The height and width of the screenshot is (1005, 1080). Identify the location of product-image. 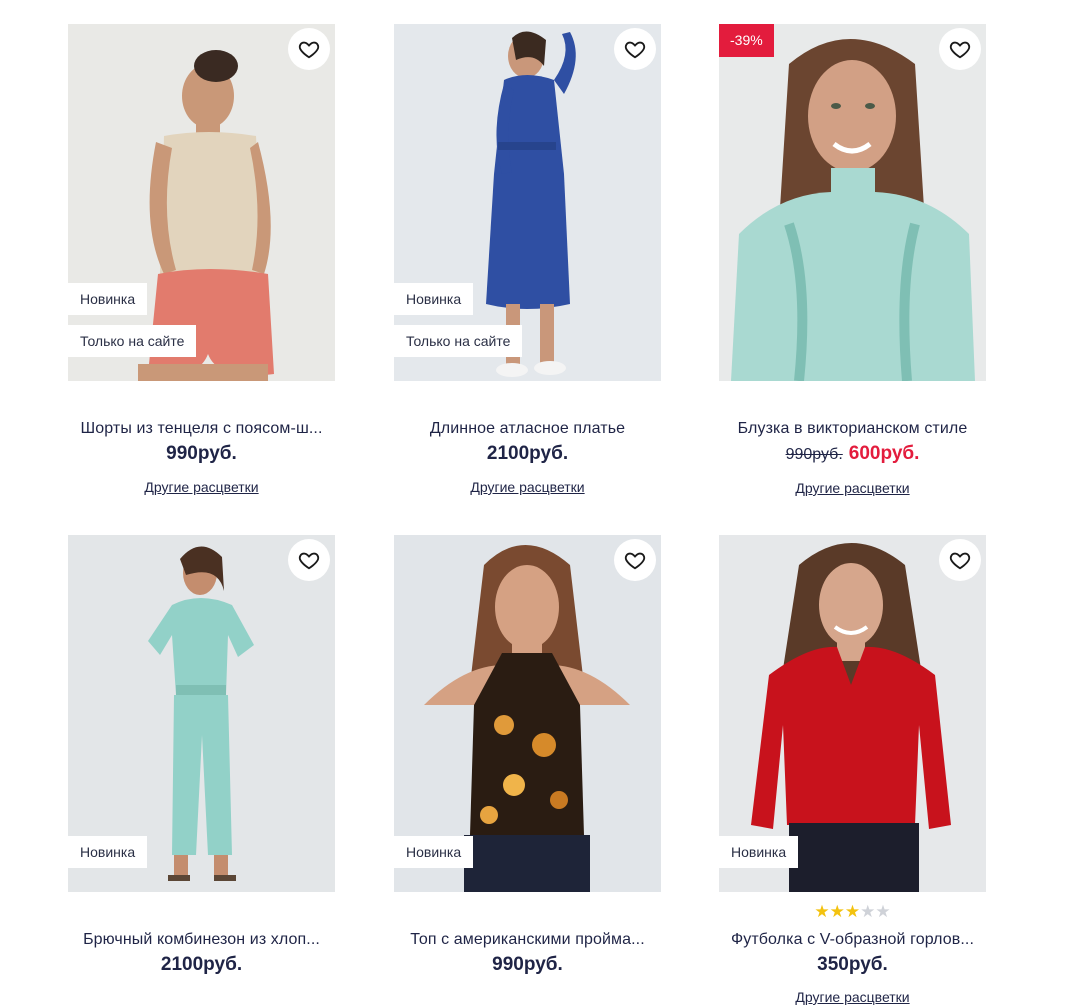
(852, 202).